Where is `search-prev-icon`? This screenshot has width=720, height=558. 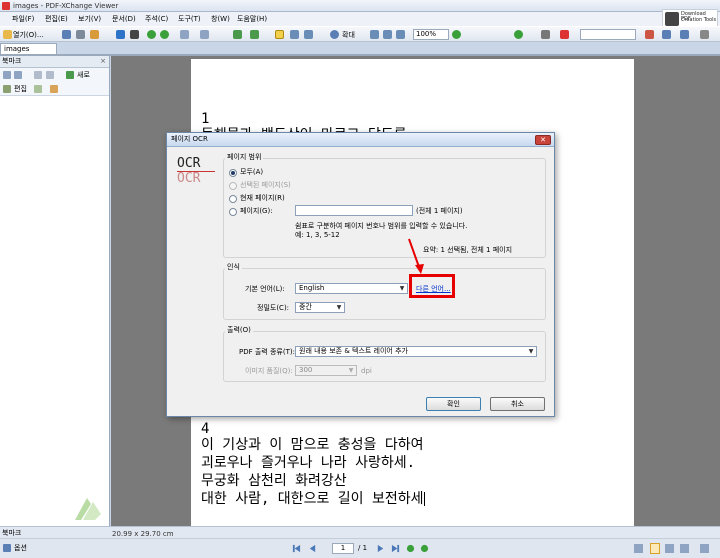
search-prev-icon is located at coordinates (666, 34).